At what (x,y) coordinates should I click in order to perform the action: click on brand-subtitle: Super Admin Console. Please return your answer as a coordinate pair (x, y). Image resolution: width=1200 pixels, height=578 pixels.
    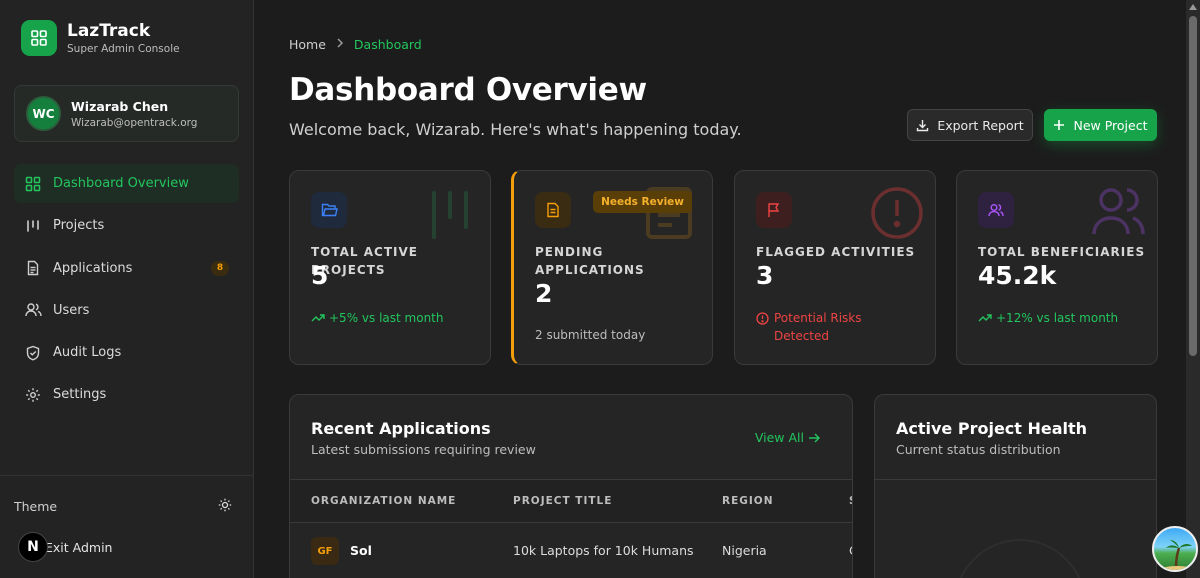
    Looking at the image, I should click on (123, 49).